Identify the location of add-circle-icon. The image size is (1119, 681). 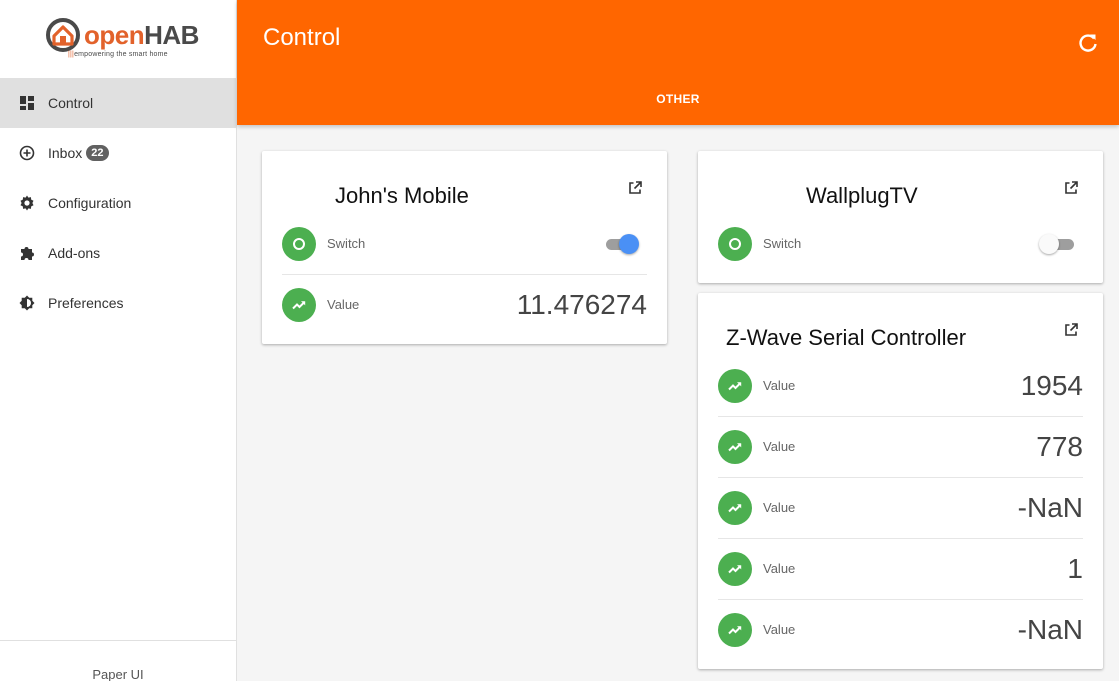
(27, 153).